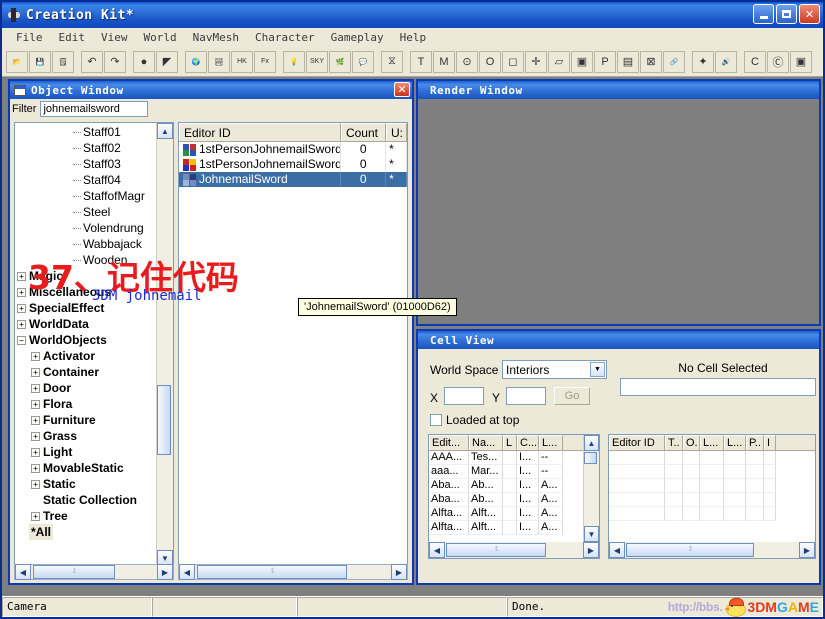  What do you see at coordinates (294, 61) in the screenshot?
I see `light-icon: 💡` at bounding box center [294, 61].